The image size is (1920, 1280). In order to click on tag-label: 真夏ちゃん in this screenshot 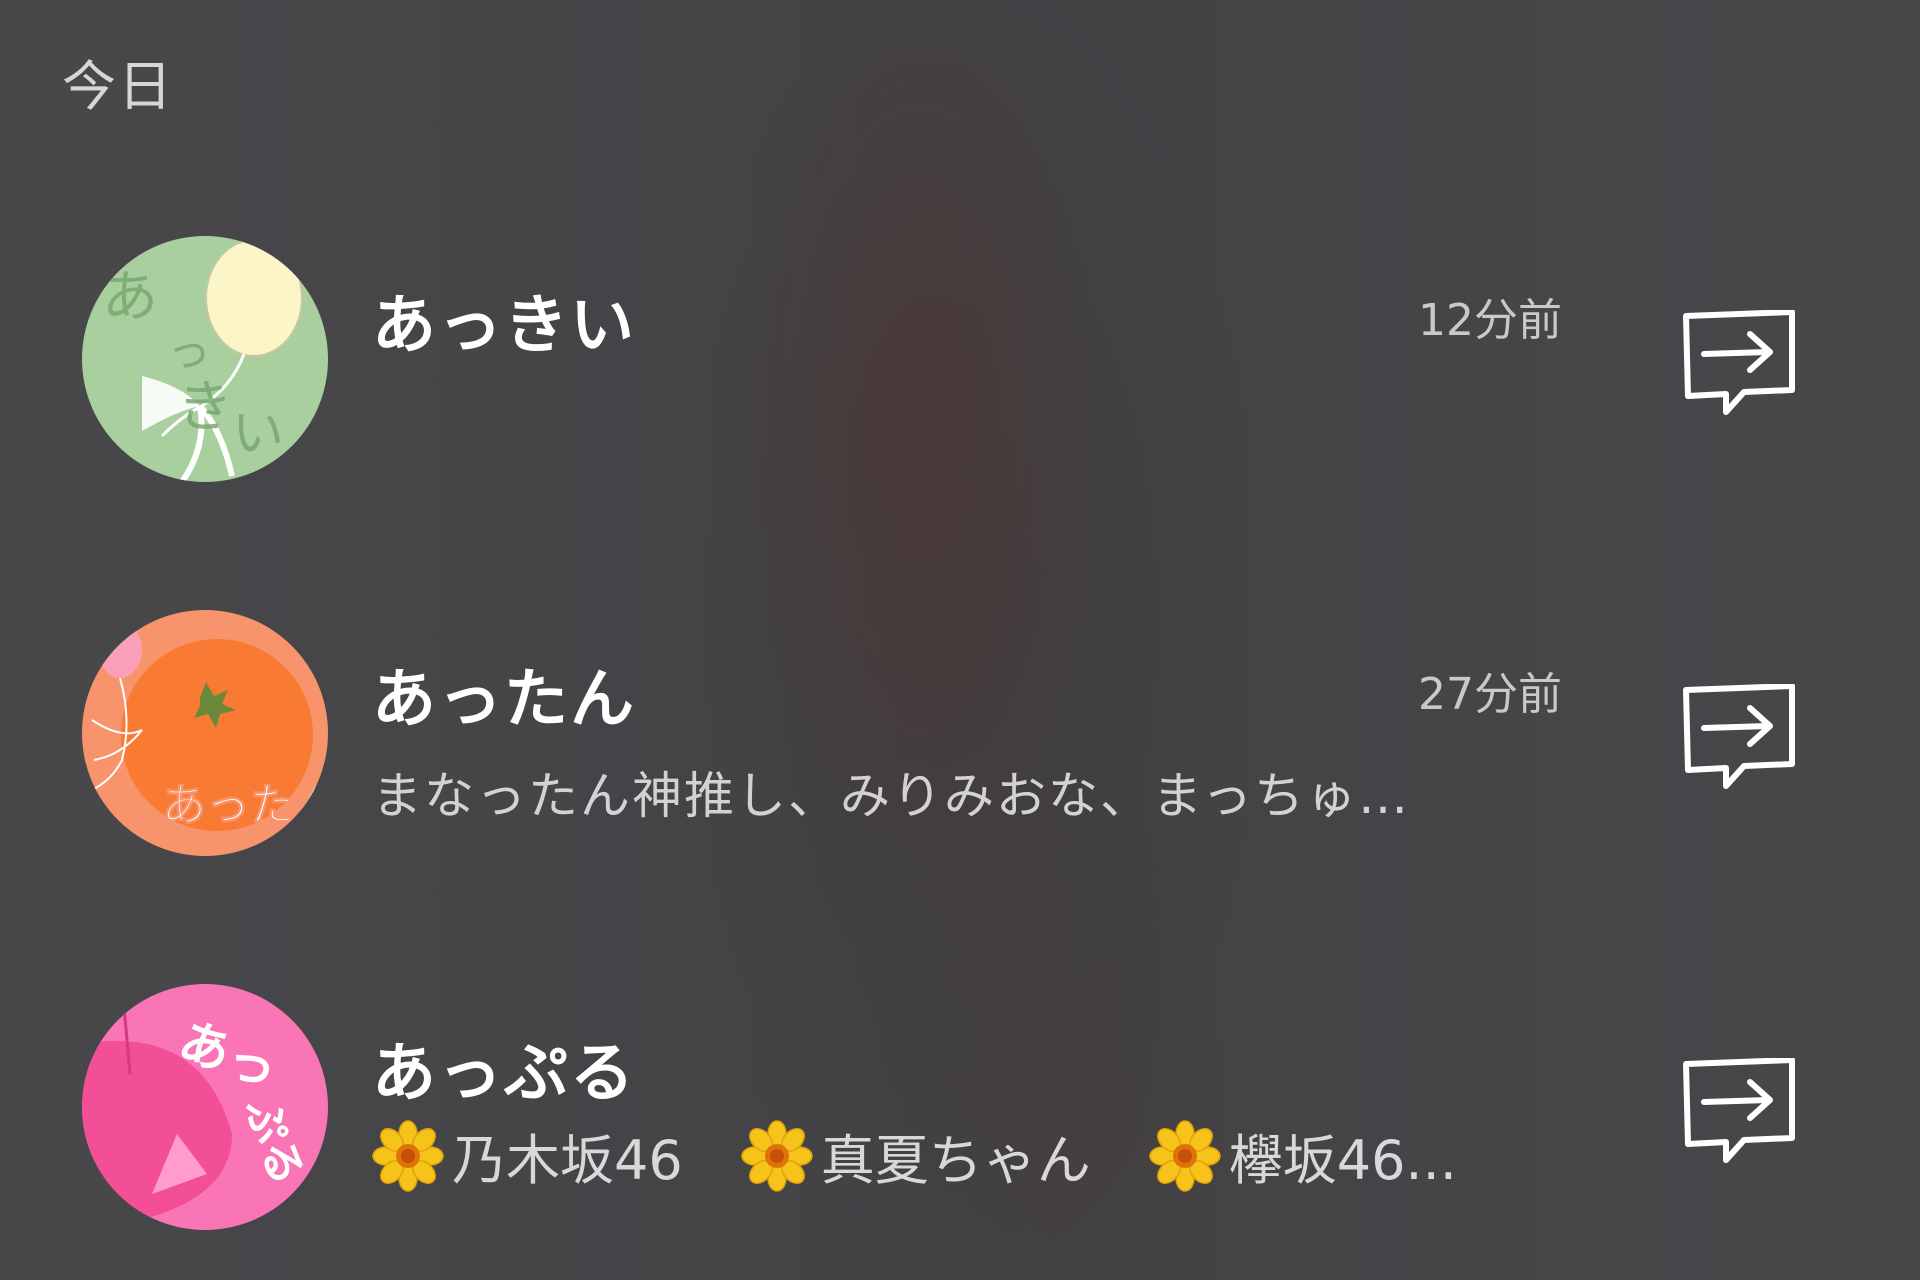, I will do `click(955, 1160)`.